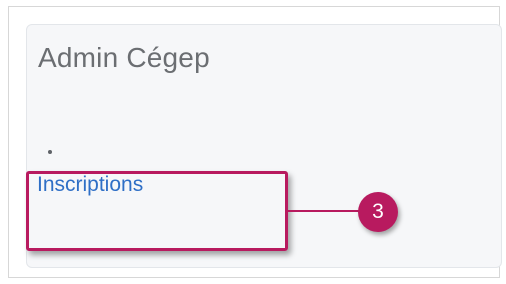  Describe the element at coordinates (124, 57) in the screenshot. I see `card-title: Admin Cégep` at that location.